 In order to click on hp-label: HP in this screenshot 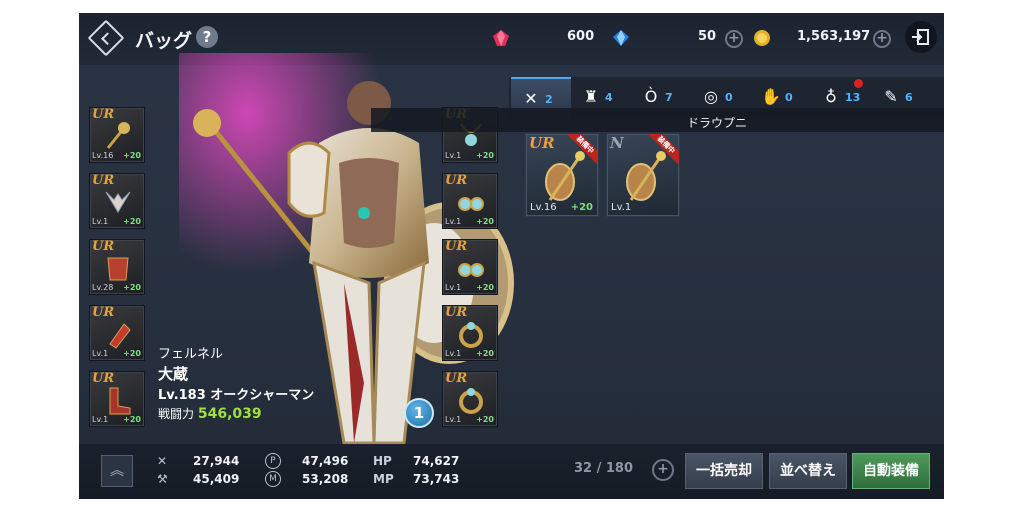, I will do `click(382, 461)`.